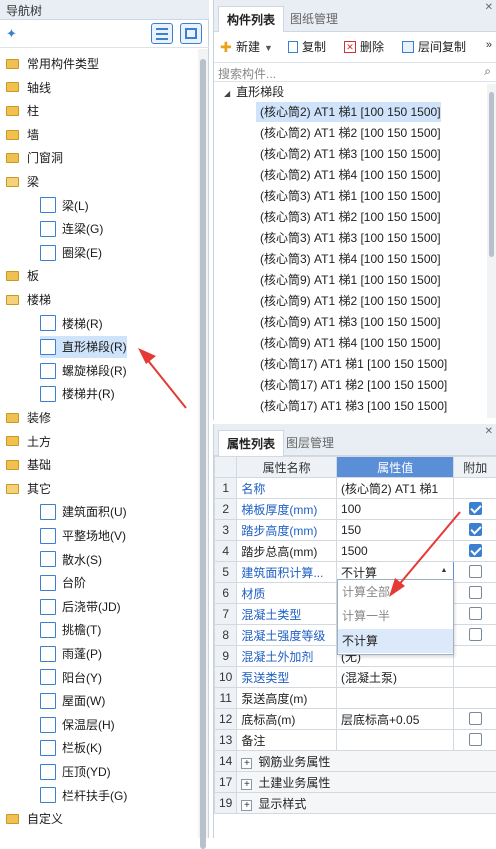  What do you see at coordinates (75, 772) in the screenshot?
I see `nav-item: 压顶(YD)` at bounding box center [75, 772].